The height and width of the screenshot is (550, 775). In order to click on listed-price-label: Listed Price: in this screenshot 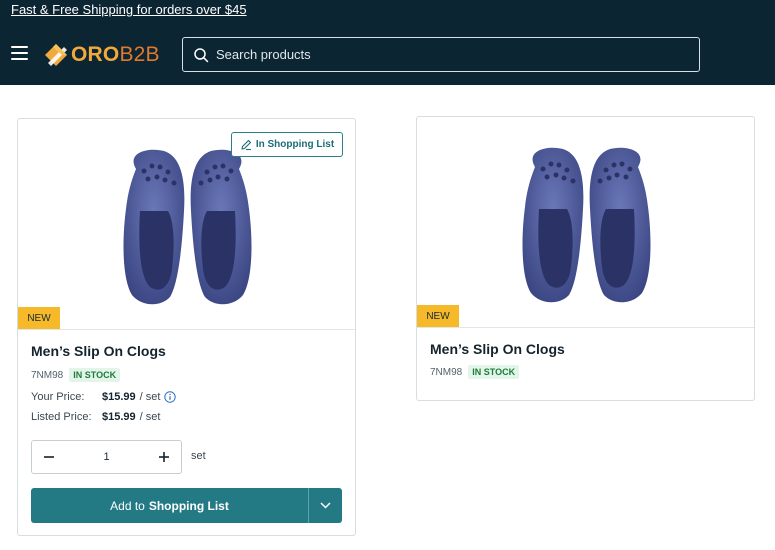, I will do `click(61, 417)`.